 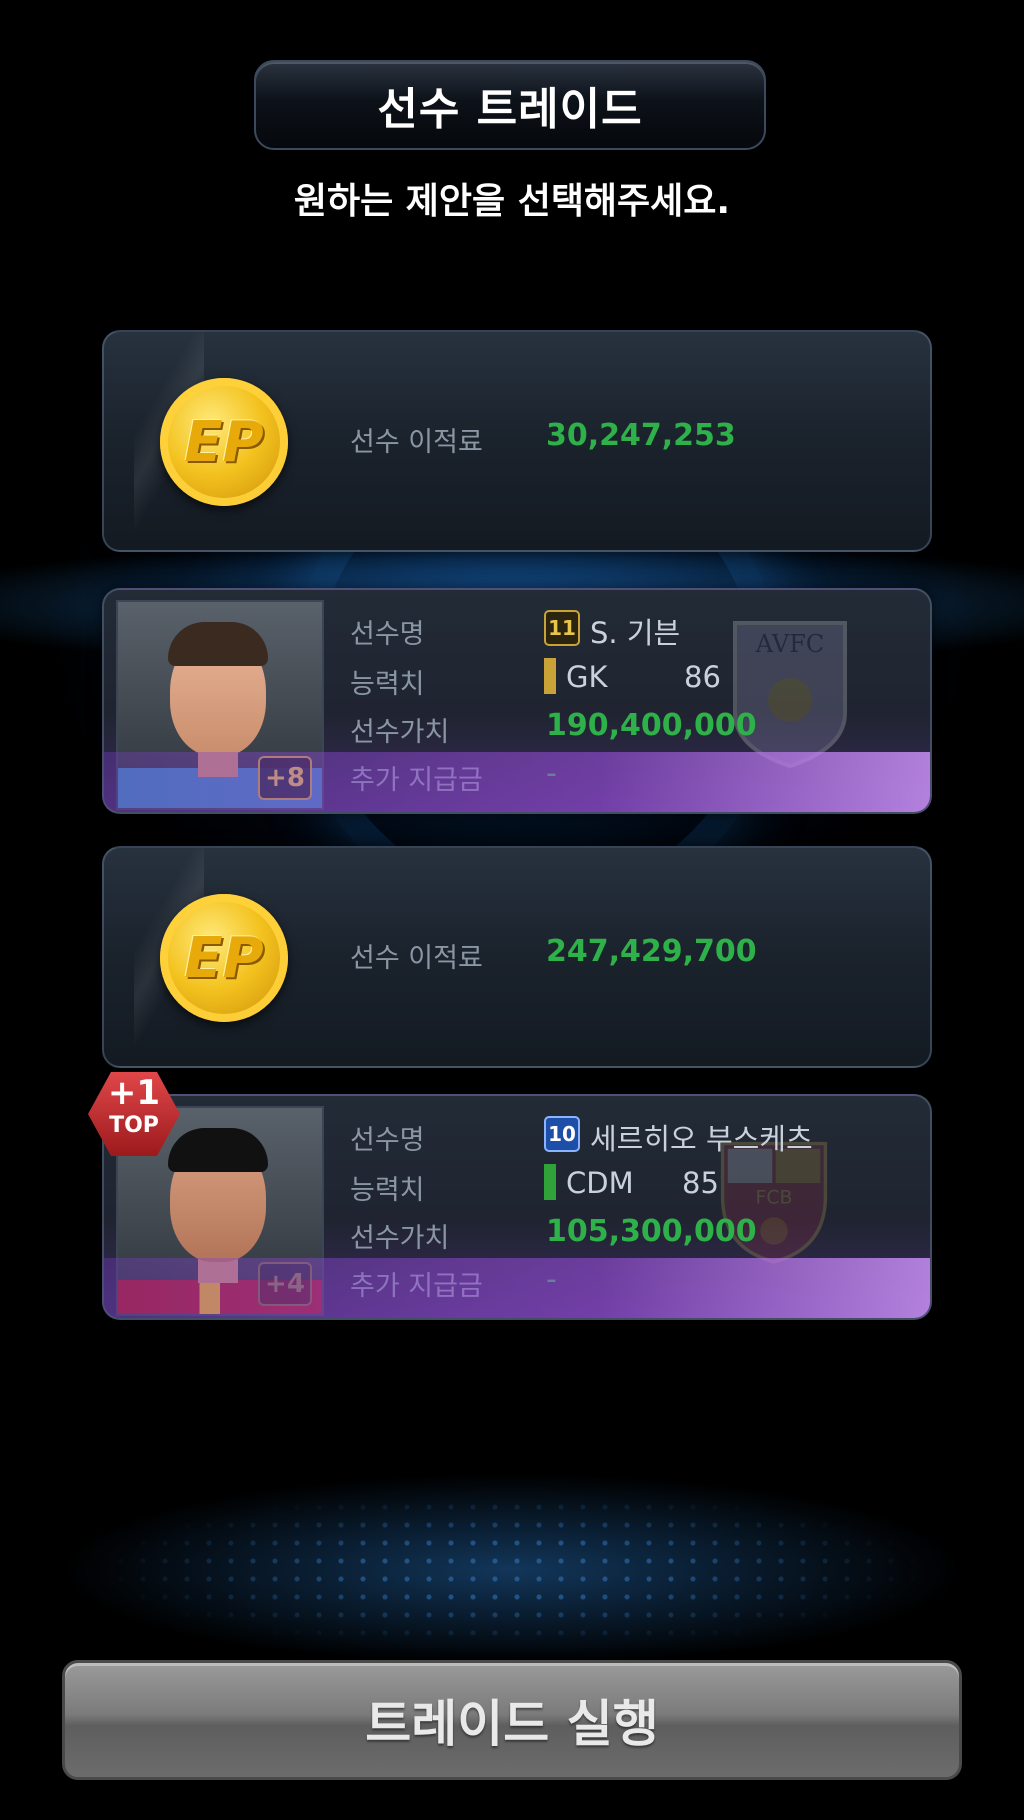 What do you see at coordinates (702, 677) in the screenshot?
I see `player-rating: 86` at bounding box center [702, 677].